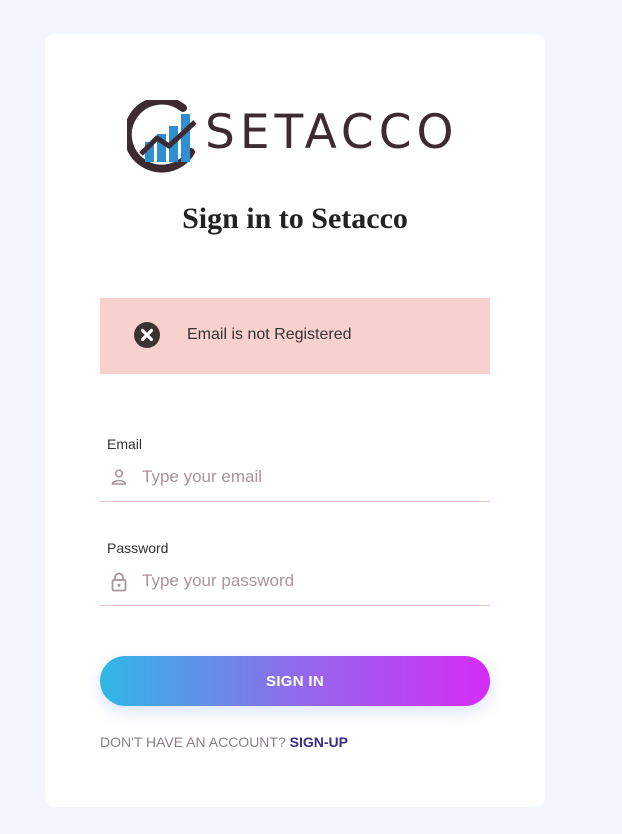  I want to click on signup-prompt-text: DON'T HAVE AN ACCOUNT?, so click(193, 742).